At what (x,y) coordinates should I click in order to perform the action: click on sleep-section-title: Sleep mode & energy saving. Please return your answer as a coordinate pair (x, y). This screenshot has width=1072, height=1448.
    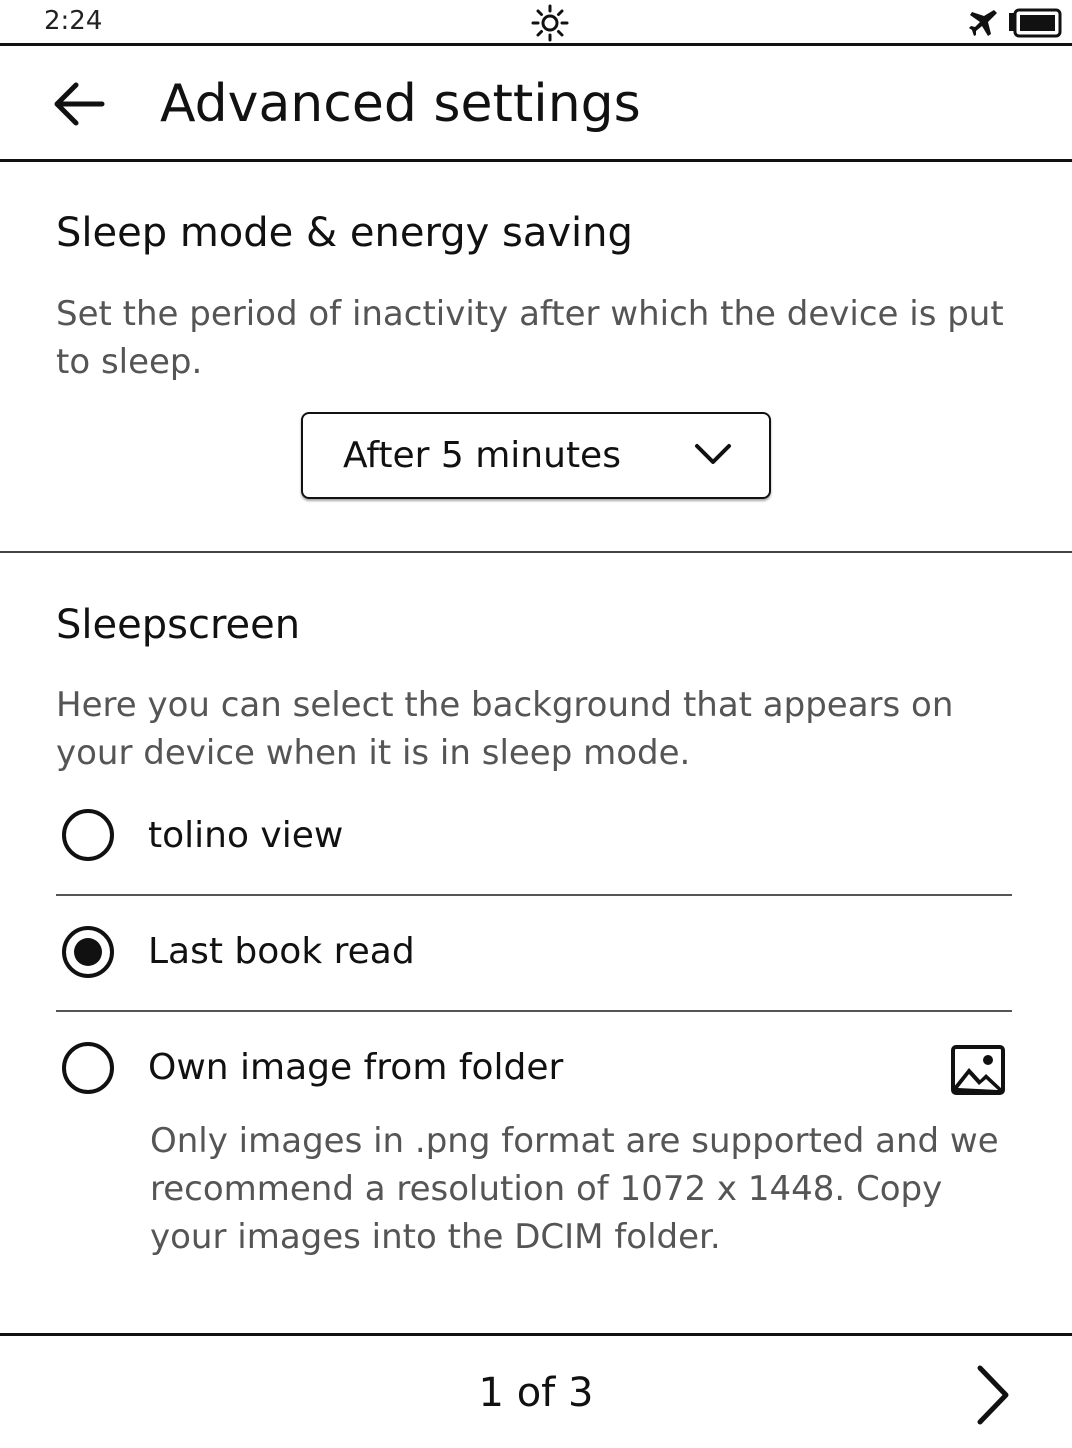
    Looking at the image, I should click on (344, 233).